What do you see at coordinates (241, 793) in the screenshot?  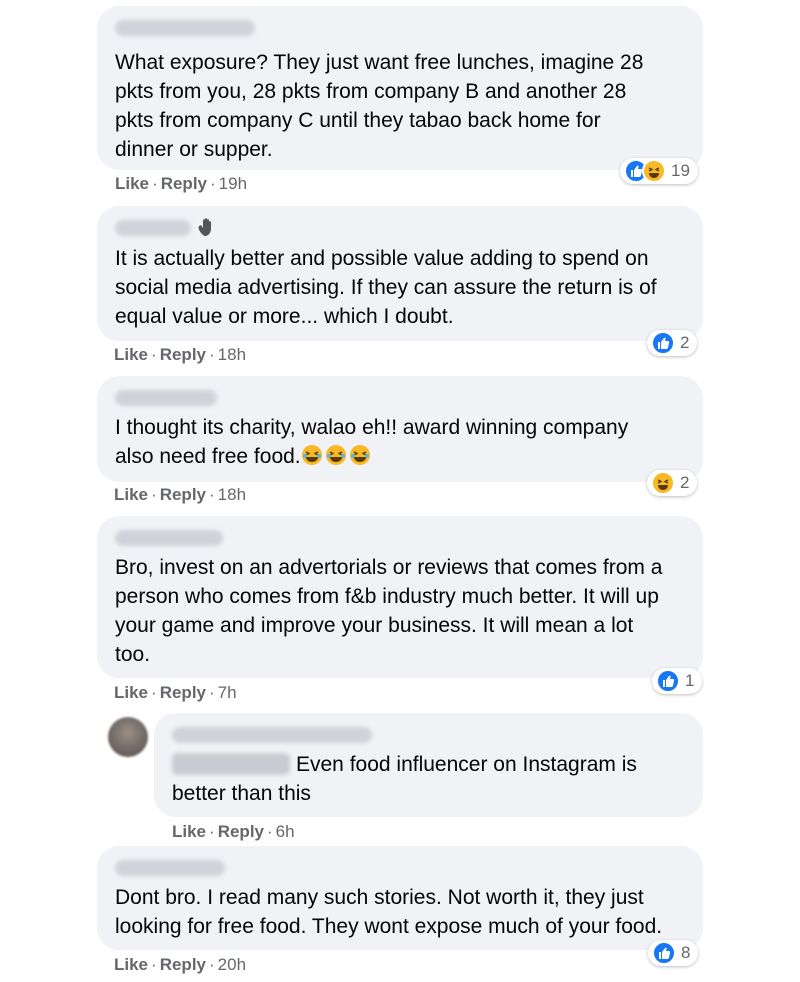 I see `comment-text-line: better than this` at bounding box center [241, 793].